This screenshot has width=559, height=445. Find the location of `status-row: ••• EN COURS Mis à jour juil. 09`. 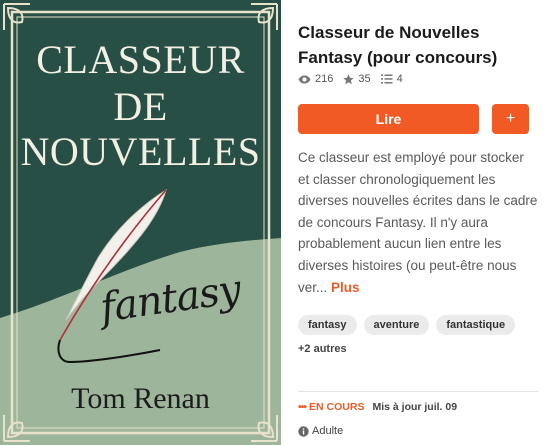

status-row: ••• EN COURS Mis à jour juil. 09 is located at coordinates (377, 407).